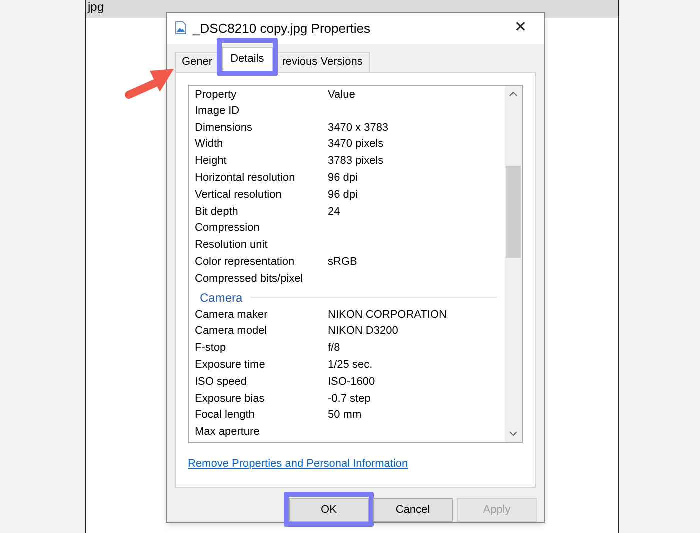  I want to click on property-value: 1/25 sec., so click(350, 365).